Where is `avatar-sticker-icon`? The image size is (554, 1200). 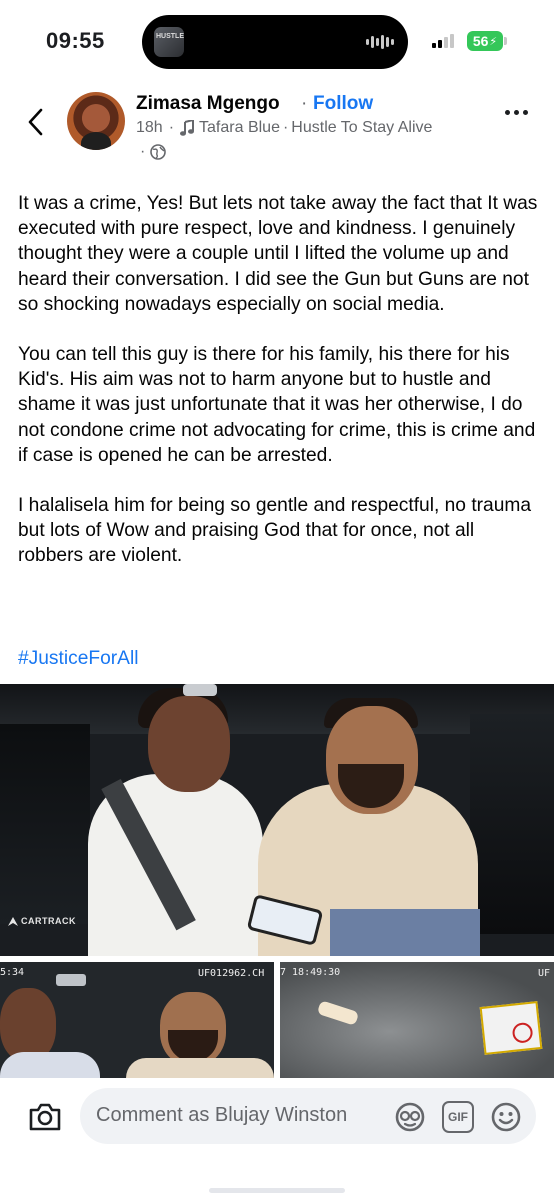
avatar-sticker-icon is located at coordinates (410, 1117).